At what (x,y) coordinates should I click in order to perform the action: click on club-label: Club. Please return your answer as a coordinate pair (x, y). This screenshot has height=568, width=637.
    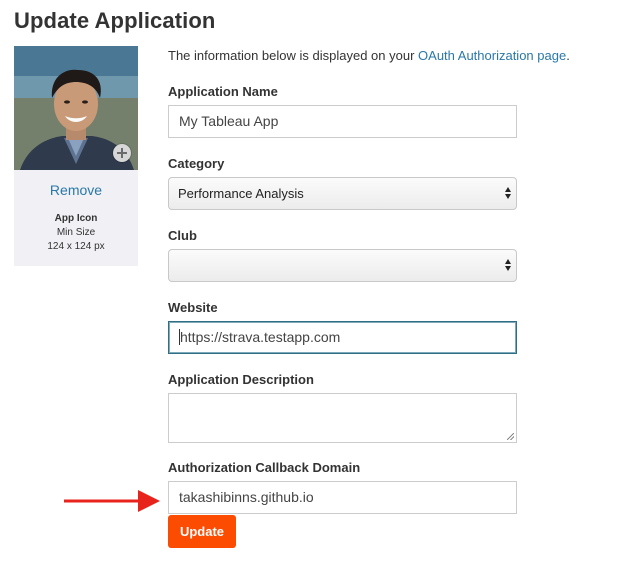
    Looking at the image, I should click on (182, 235).